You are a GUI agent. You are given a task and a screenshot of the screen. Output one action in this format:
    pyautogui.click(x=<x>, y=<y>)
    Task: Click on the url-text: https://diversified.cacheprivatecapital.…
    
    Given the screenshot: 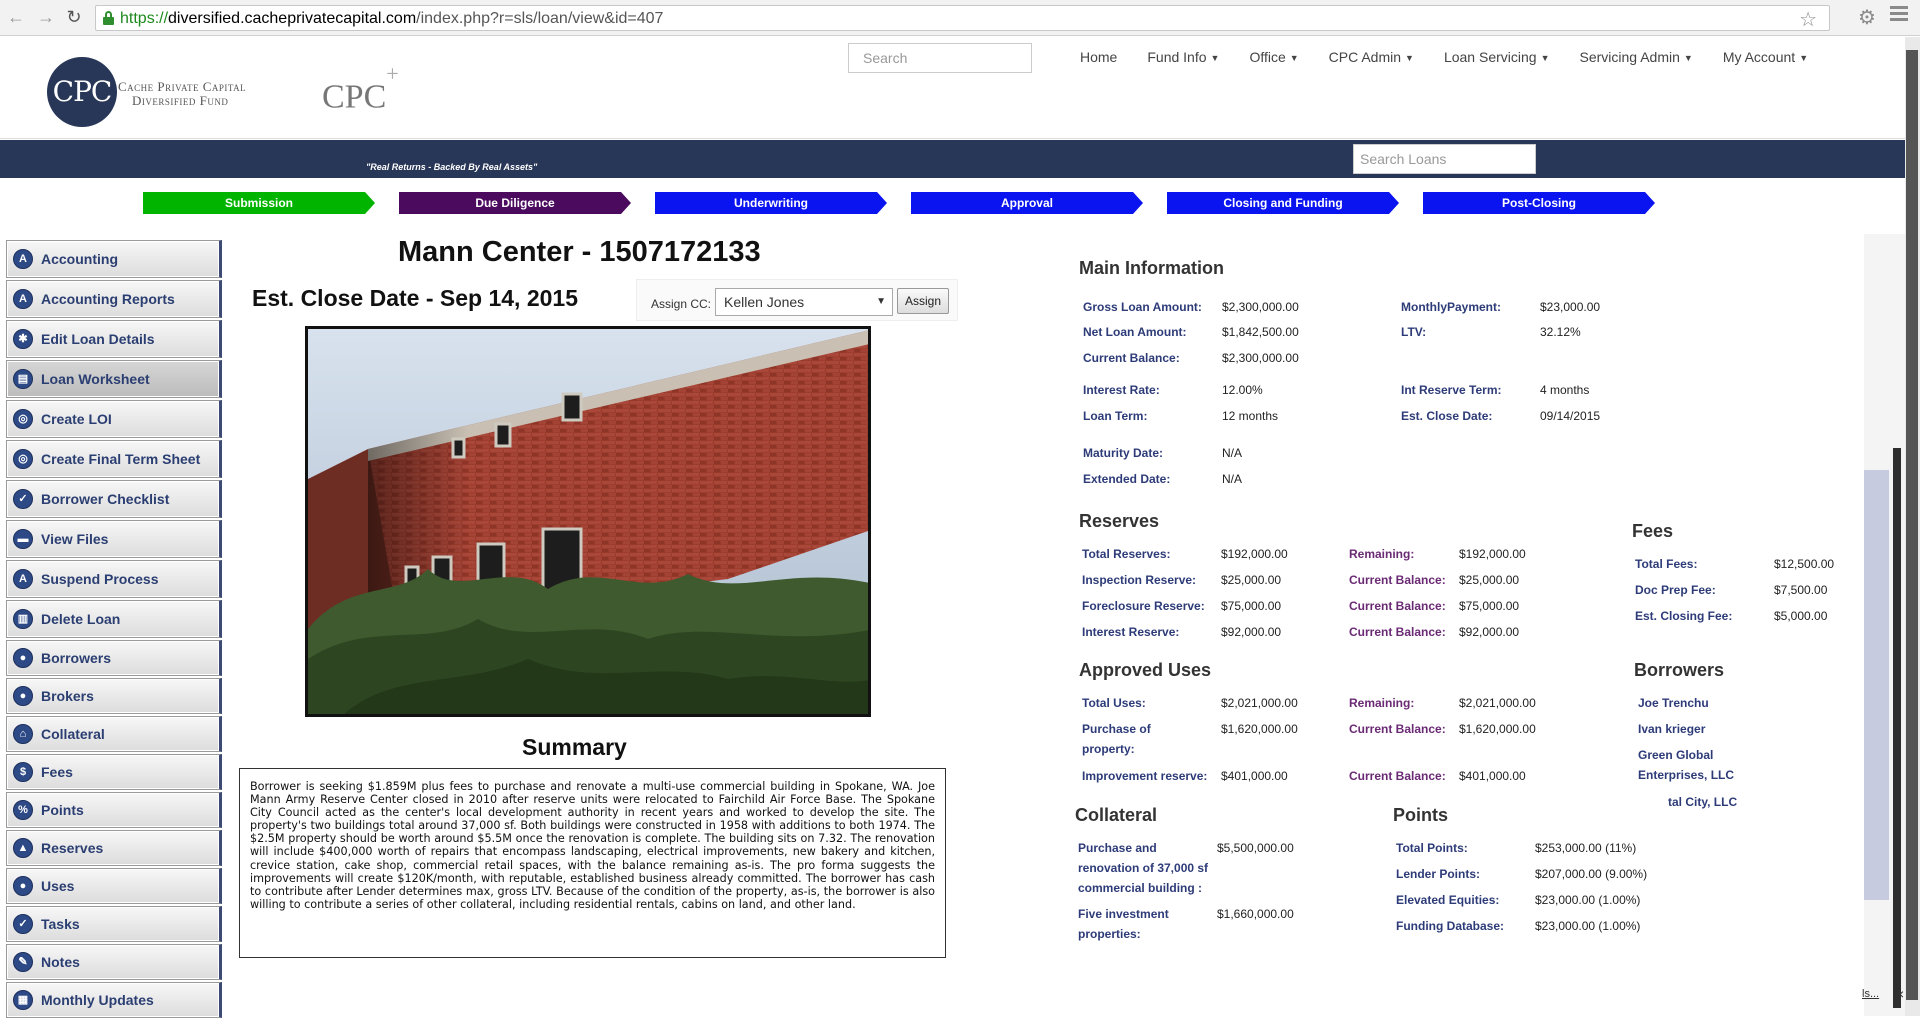 What is the action you would take?
    pyautogui.click(x=392, y=18)
    